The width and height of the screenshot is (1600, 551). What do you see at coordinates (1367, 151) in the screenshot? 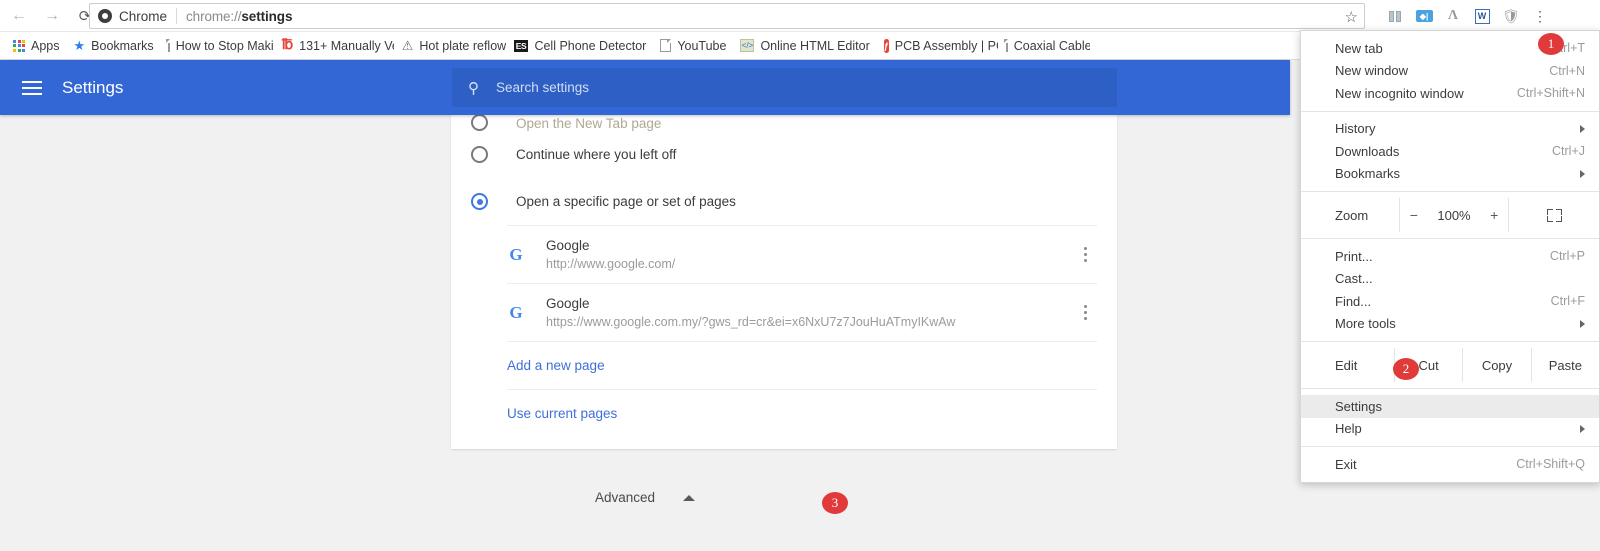
I see `menu-item-label: Downloads` at bounding box center [1367, 151].